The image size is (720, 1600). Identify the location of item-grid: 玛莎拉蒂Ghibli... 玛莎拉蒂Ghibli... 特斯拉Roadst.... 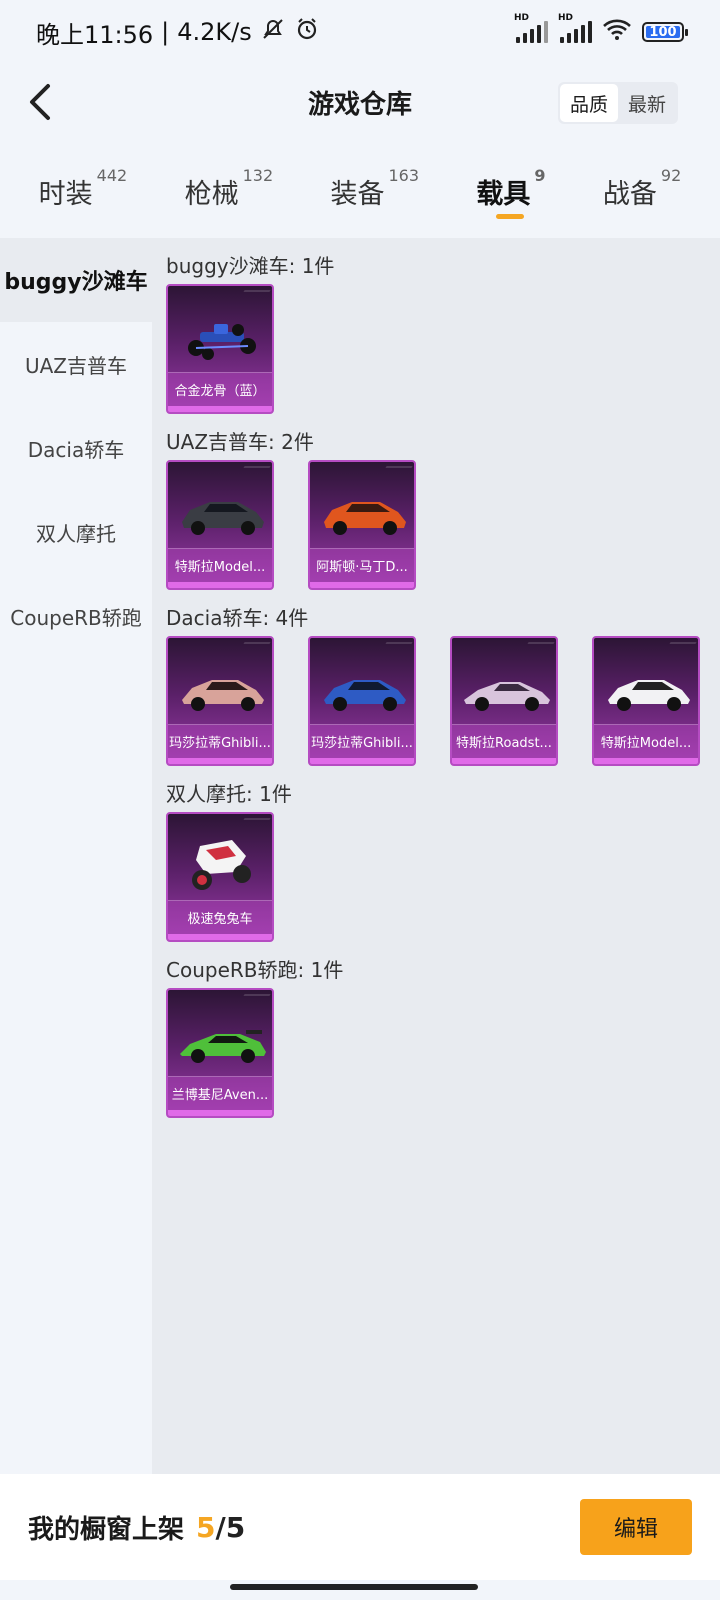
(443, 701).